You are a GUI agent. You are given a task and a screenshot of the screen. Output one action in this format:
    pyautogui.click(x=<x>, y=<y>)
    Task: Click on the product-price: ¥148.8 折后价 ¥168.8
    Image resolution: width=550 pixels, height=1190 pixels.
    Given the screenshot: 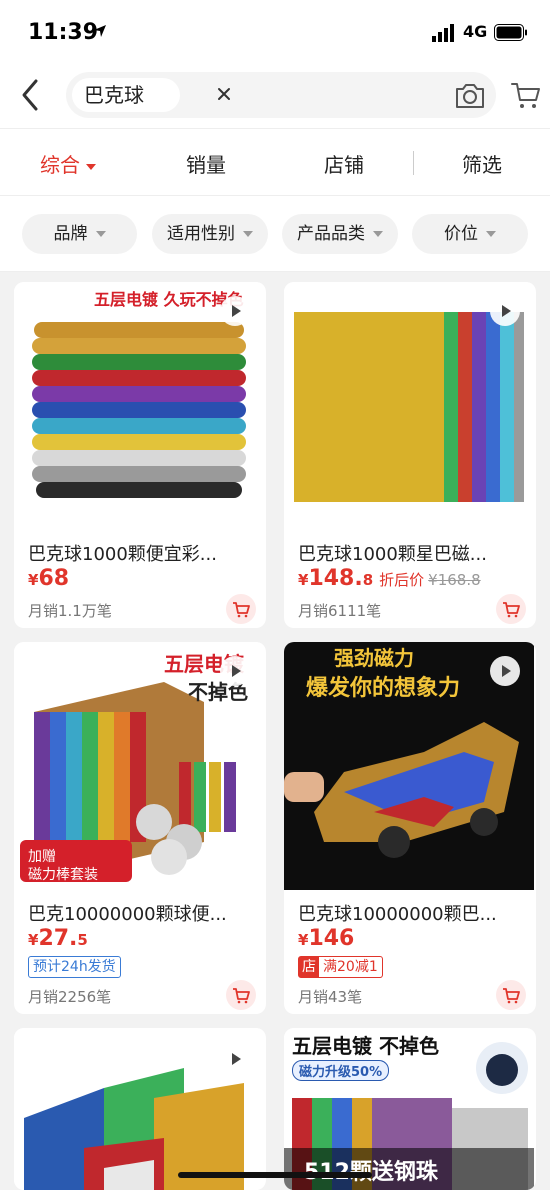 What is the action you would take?
    pyautogui.click(x=389, y=578)
    